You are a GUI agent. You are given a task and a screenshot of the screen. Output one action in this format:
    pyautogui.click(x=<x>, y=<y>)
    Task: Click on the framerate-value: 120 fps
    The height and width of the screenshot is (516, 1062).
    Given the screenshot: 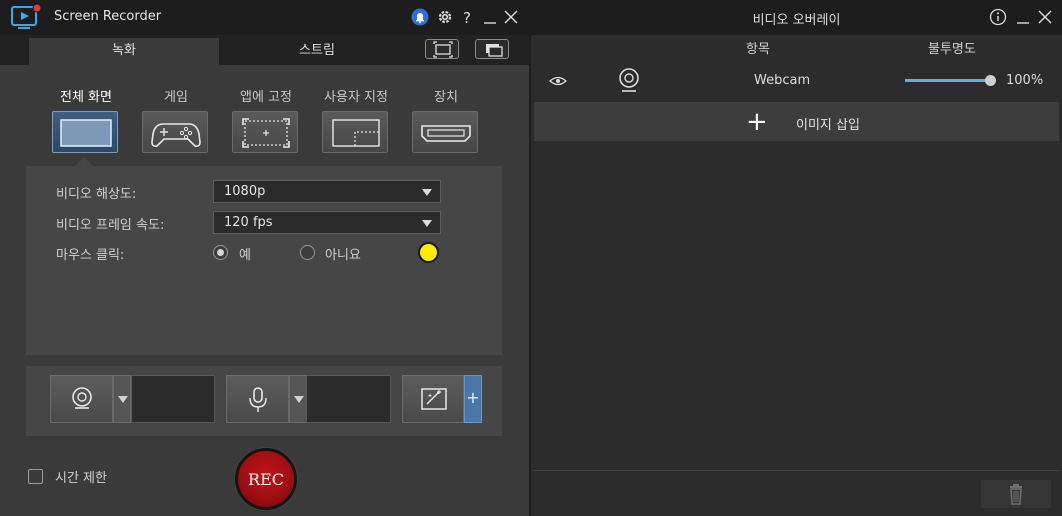 What is the action you would take?
    pyautogui.click(x=248, y=222)
    